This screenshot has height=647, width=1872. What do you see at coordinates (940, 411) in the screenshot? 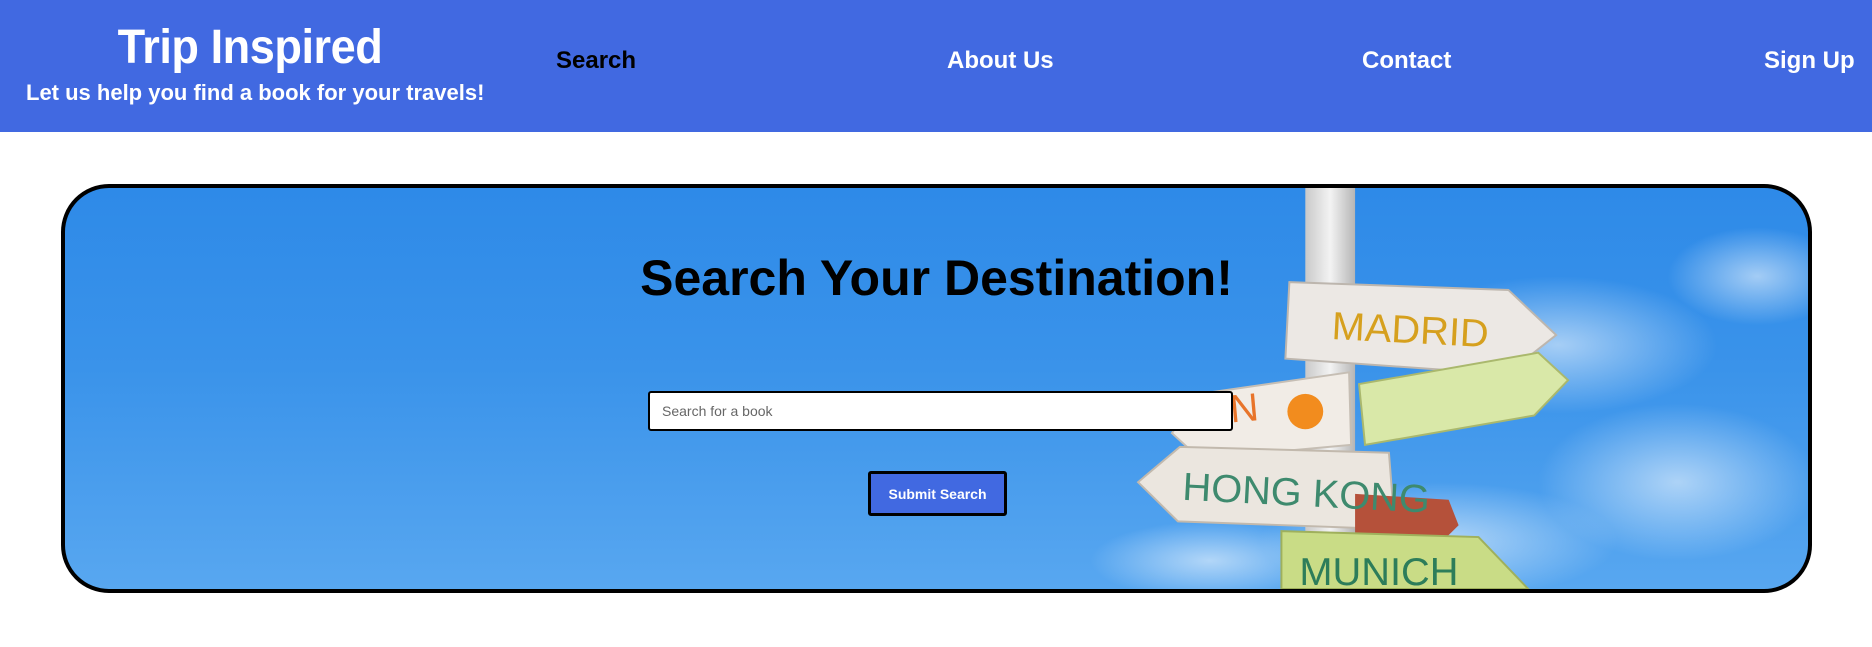
I see `book-search-input` at bounding box center [940, 411].